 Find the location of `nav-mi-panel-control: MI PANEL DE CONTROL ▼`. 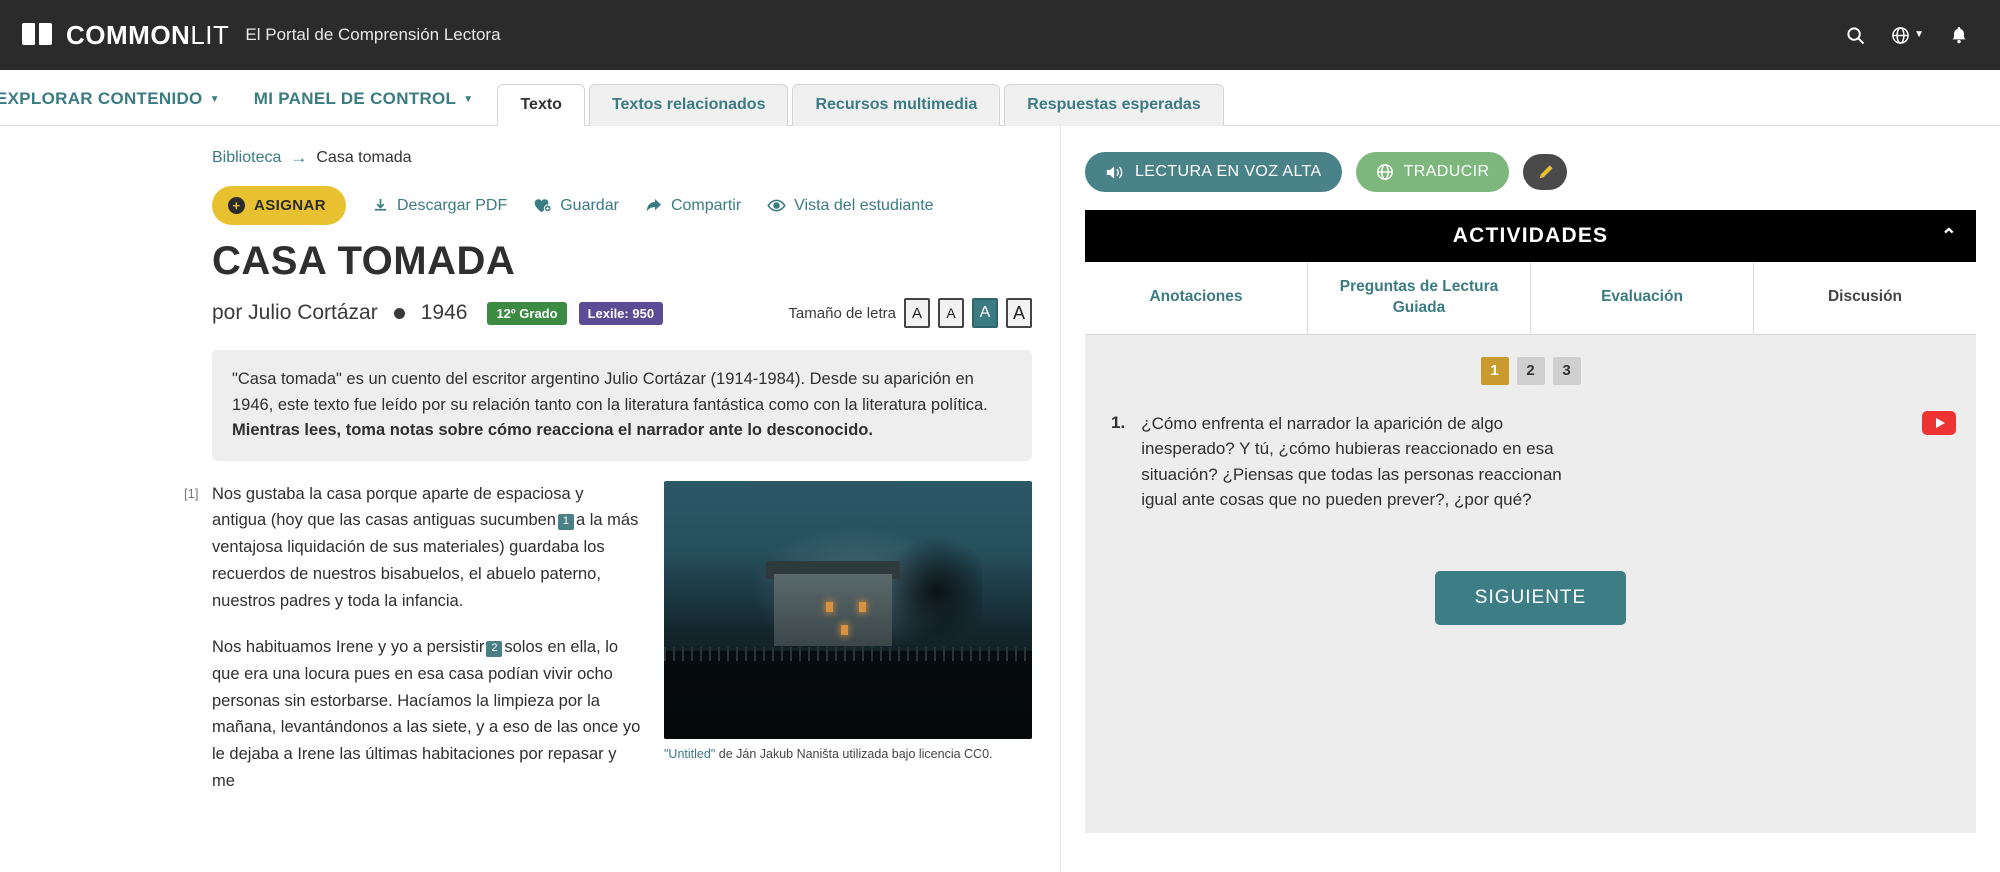

nav-mi-panel-control: MI PANEL DE CONTROL ▼ is located at coordinates (364, 99).